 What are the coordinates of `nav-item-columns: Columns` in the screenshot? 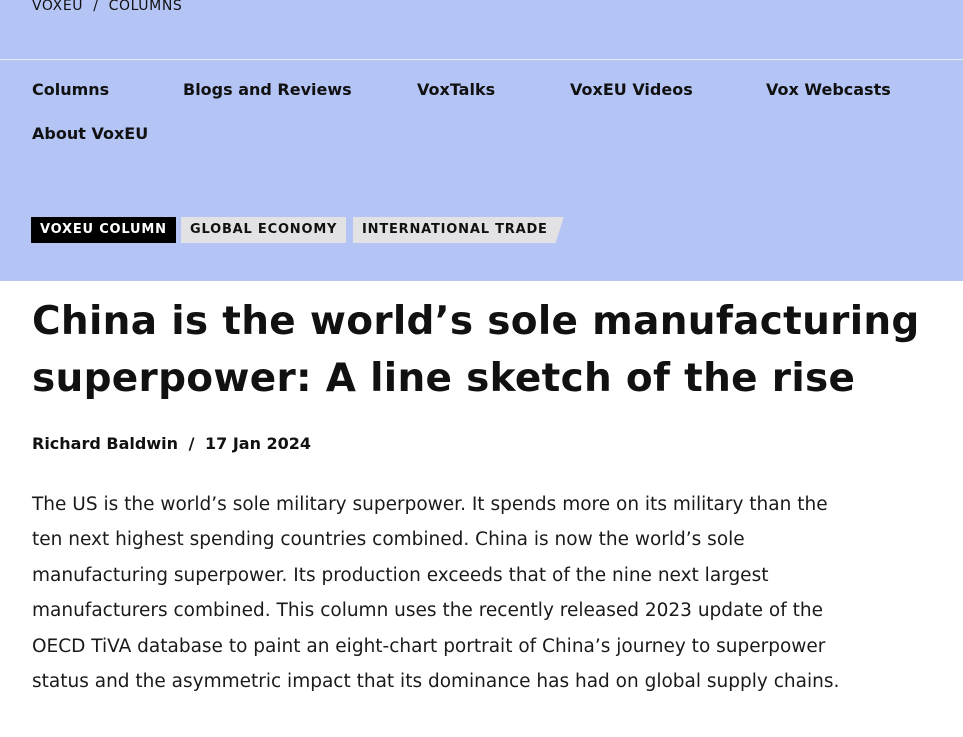 It's located at (70, 89).